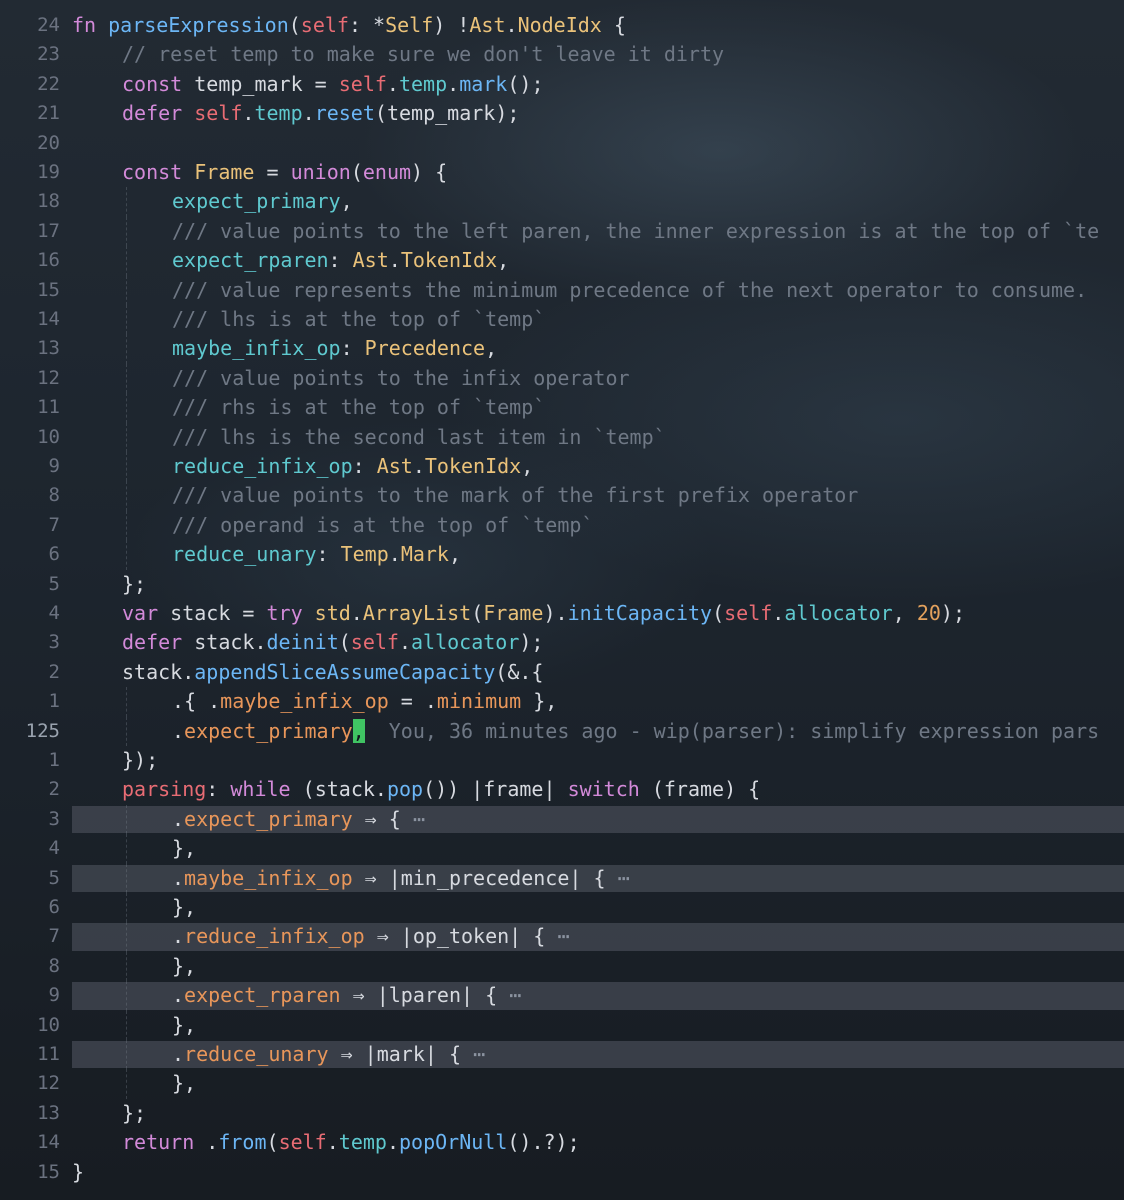 The width and height of the screenshot is (1124, 1200). What do you see at coordinates (519, 671) in the screenshot?
I see `code-token: (&.{` at bounding box center [519, 671].